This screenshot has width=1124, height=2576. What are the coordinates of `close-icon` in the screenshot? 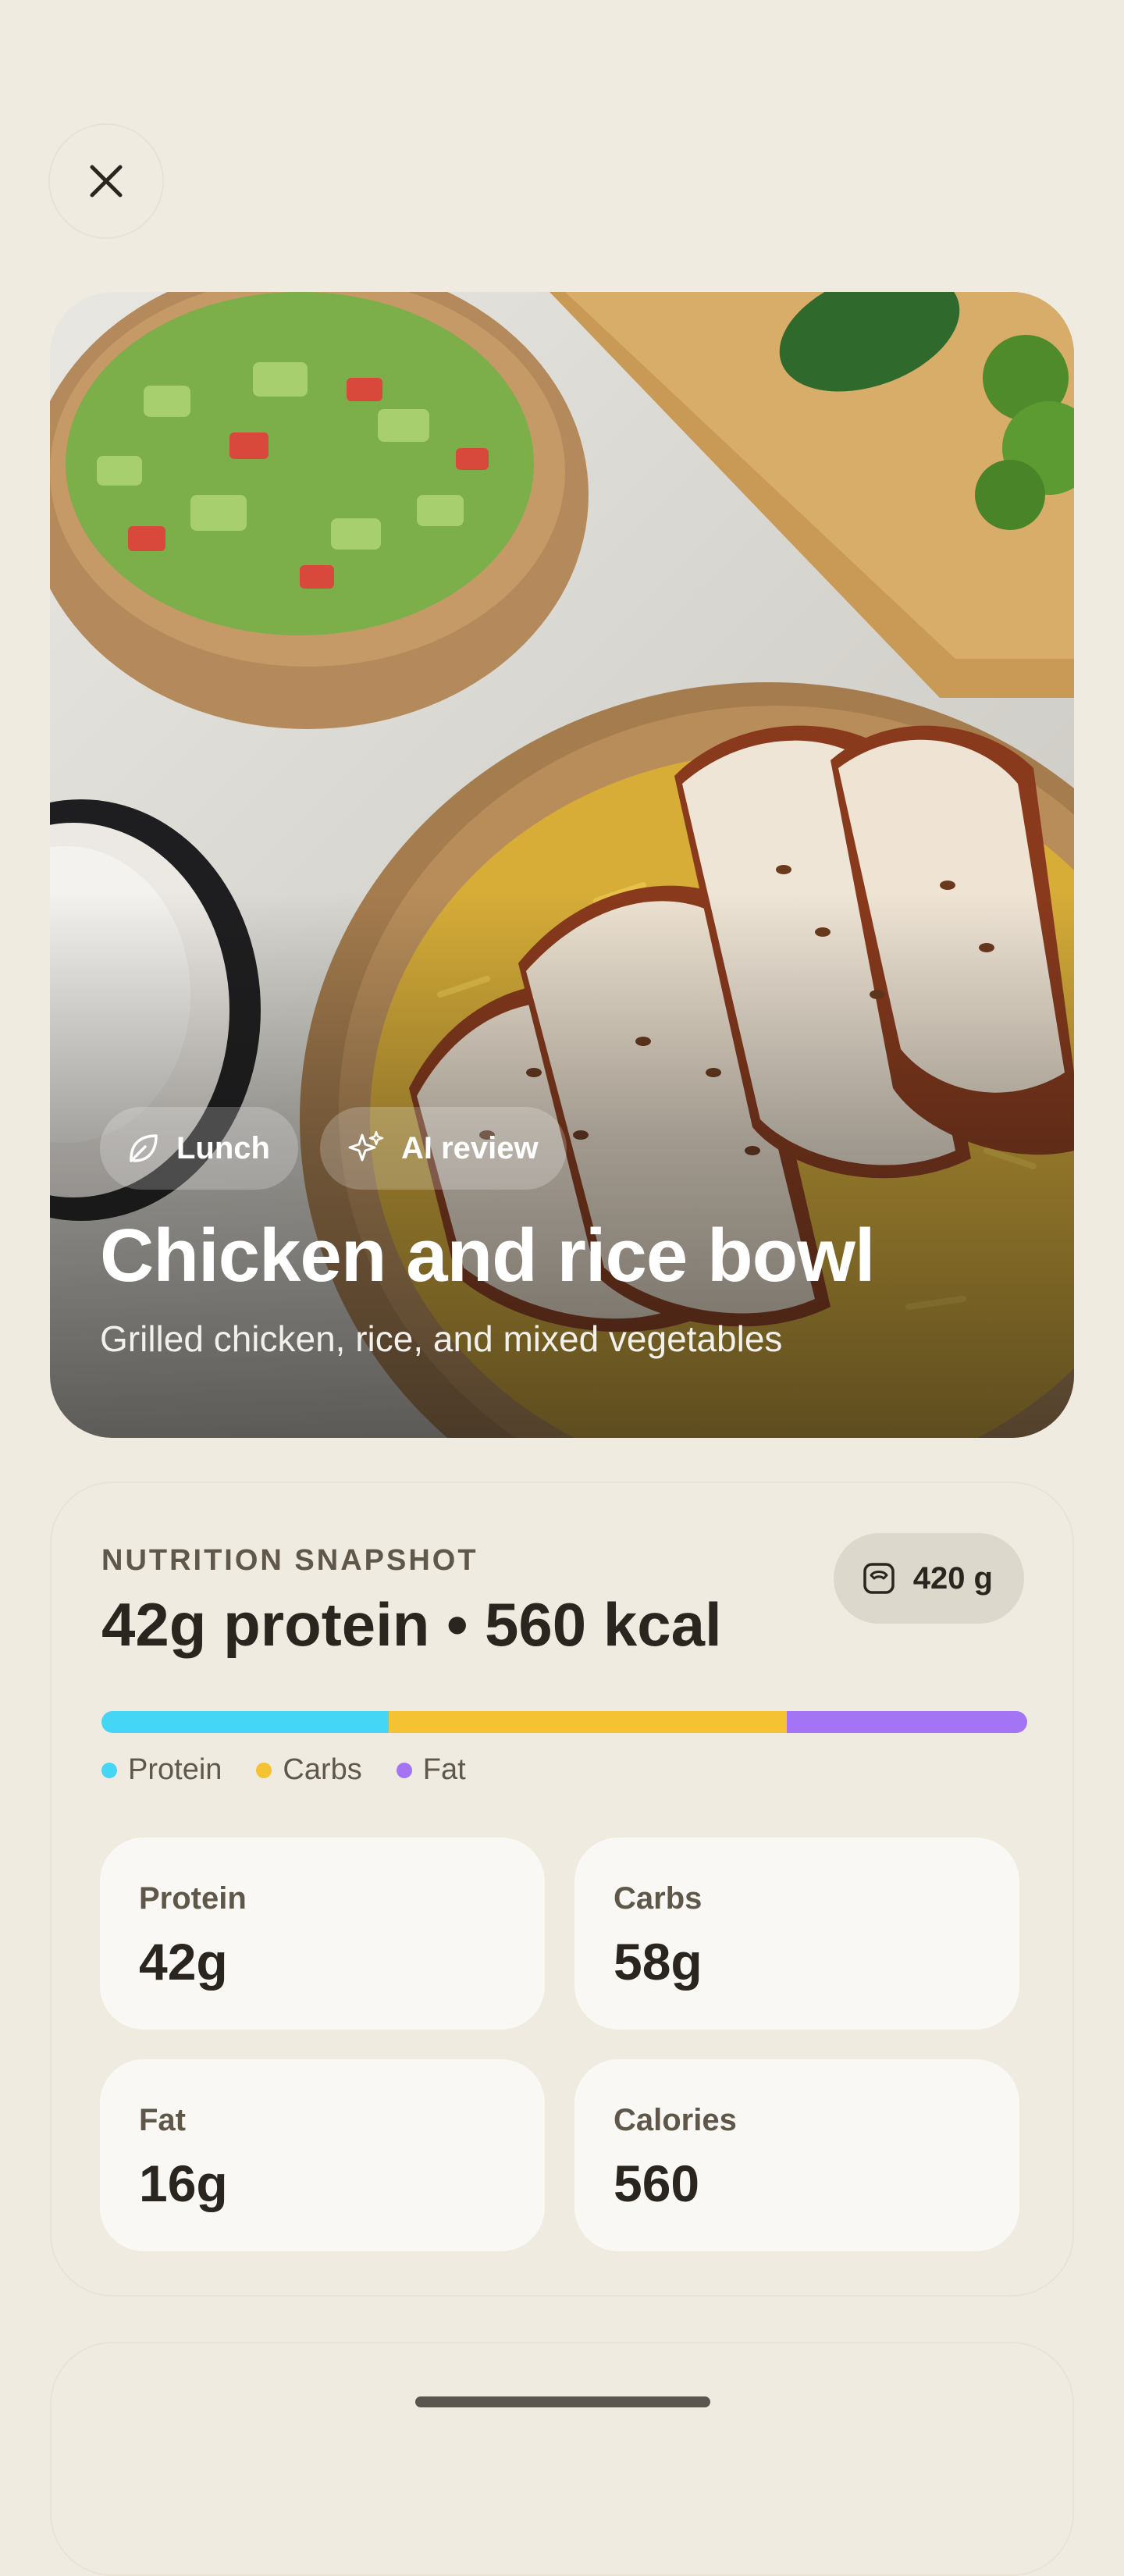 It's located at (106, 181).